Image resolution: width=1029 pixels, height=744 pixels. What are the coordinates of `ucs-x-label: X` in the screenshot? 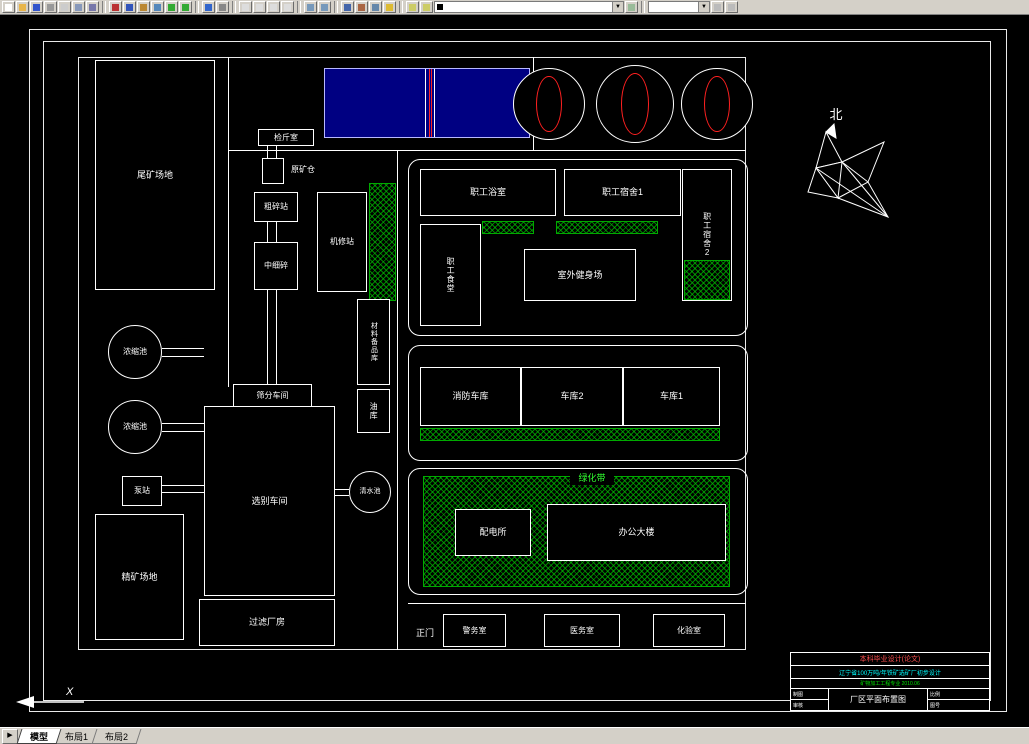 It's located at (70, 692).